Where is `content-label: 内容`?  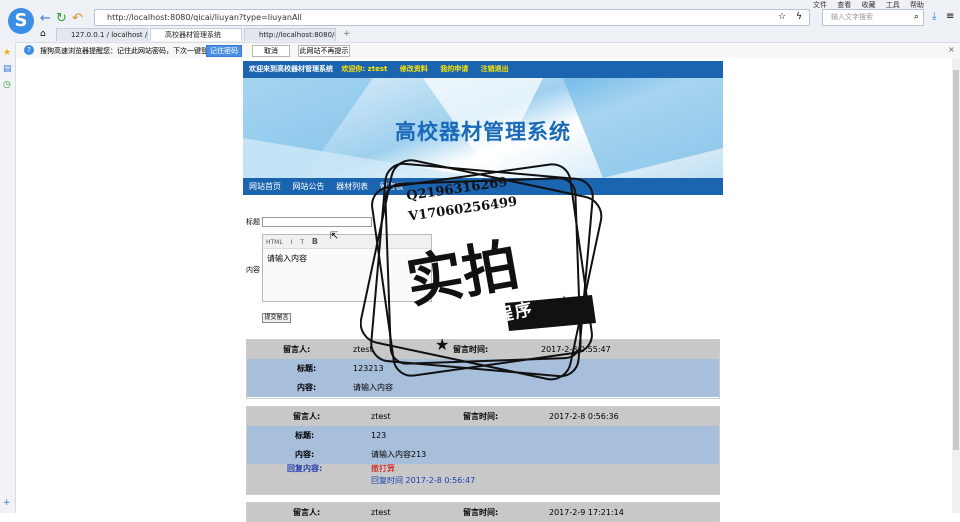
content-label: 内容 is located at coordinates (253, 270).